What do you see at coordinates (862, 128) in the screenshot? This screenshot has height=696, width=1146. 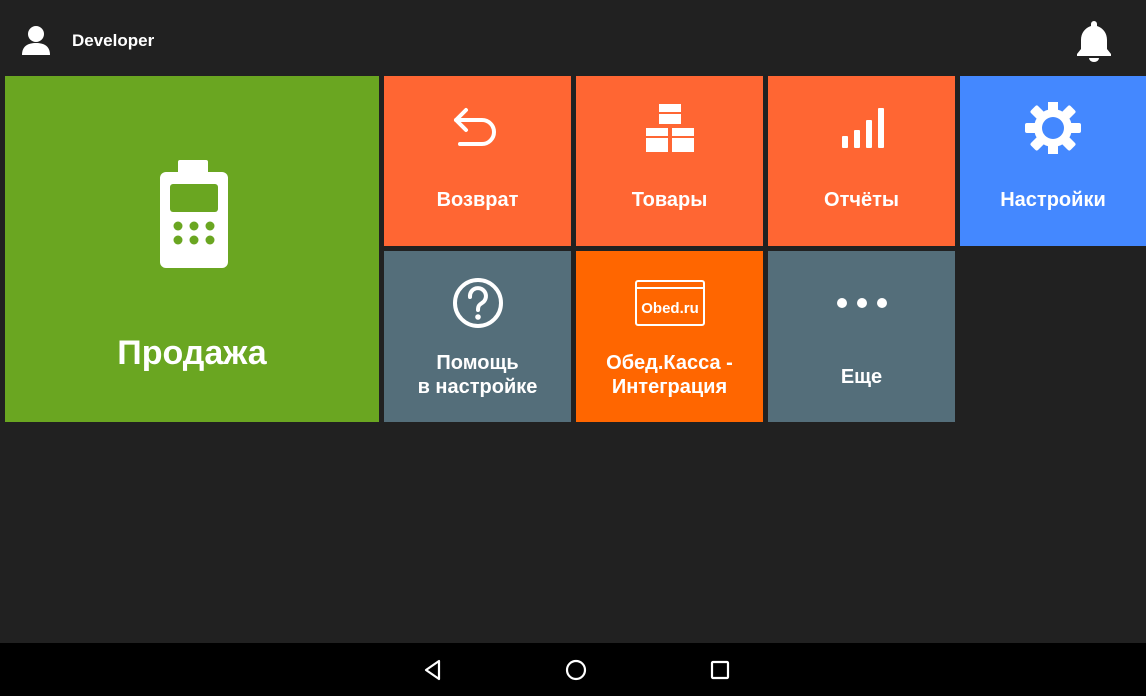 I see `bar-chart-icon` at bounding box center [862, 128].